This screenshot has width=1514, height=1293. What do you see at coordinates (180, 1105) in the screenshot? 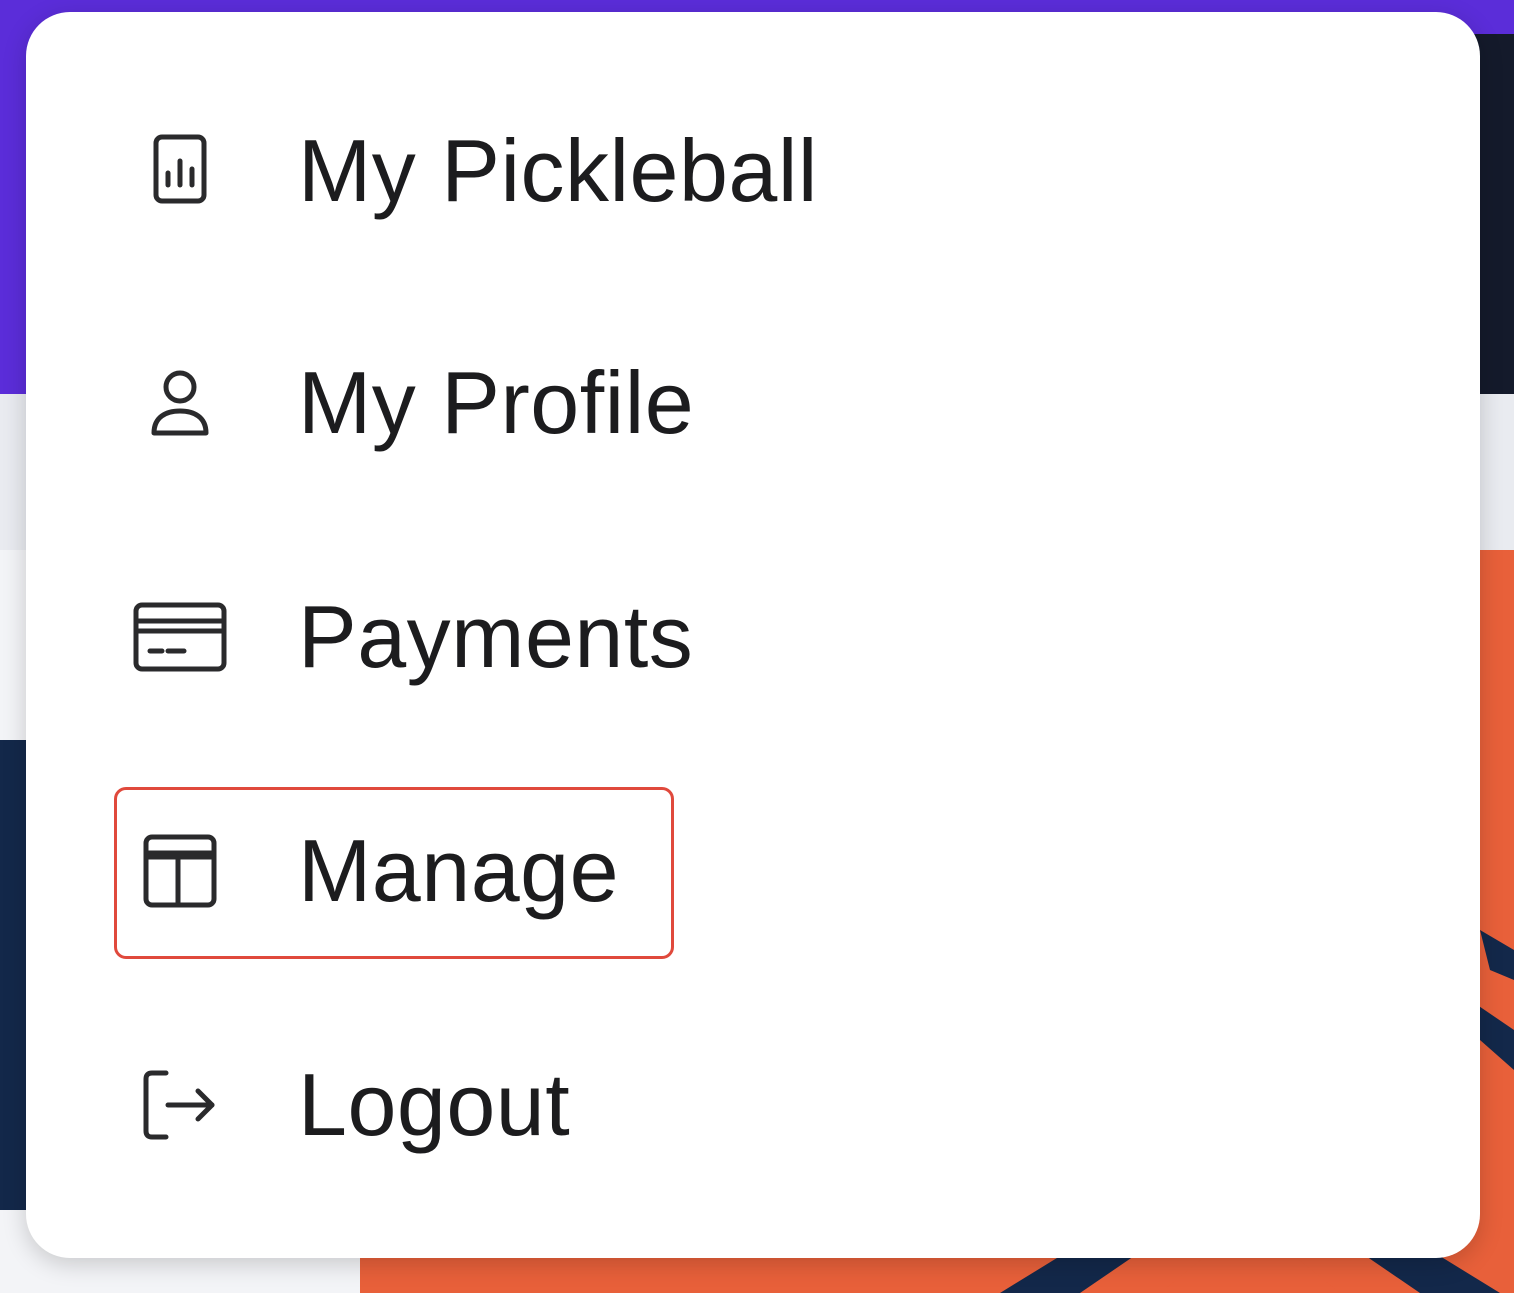
I see `logout-icon` at bounding box center [180, 1105].